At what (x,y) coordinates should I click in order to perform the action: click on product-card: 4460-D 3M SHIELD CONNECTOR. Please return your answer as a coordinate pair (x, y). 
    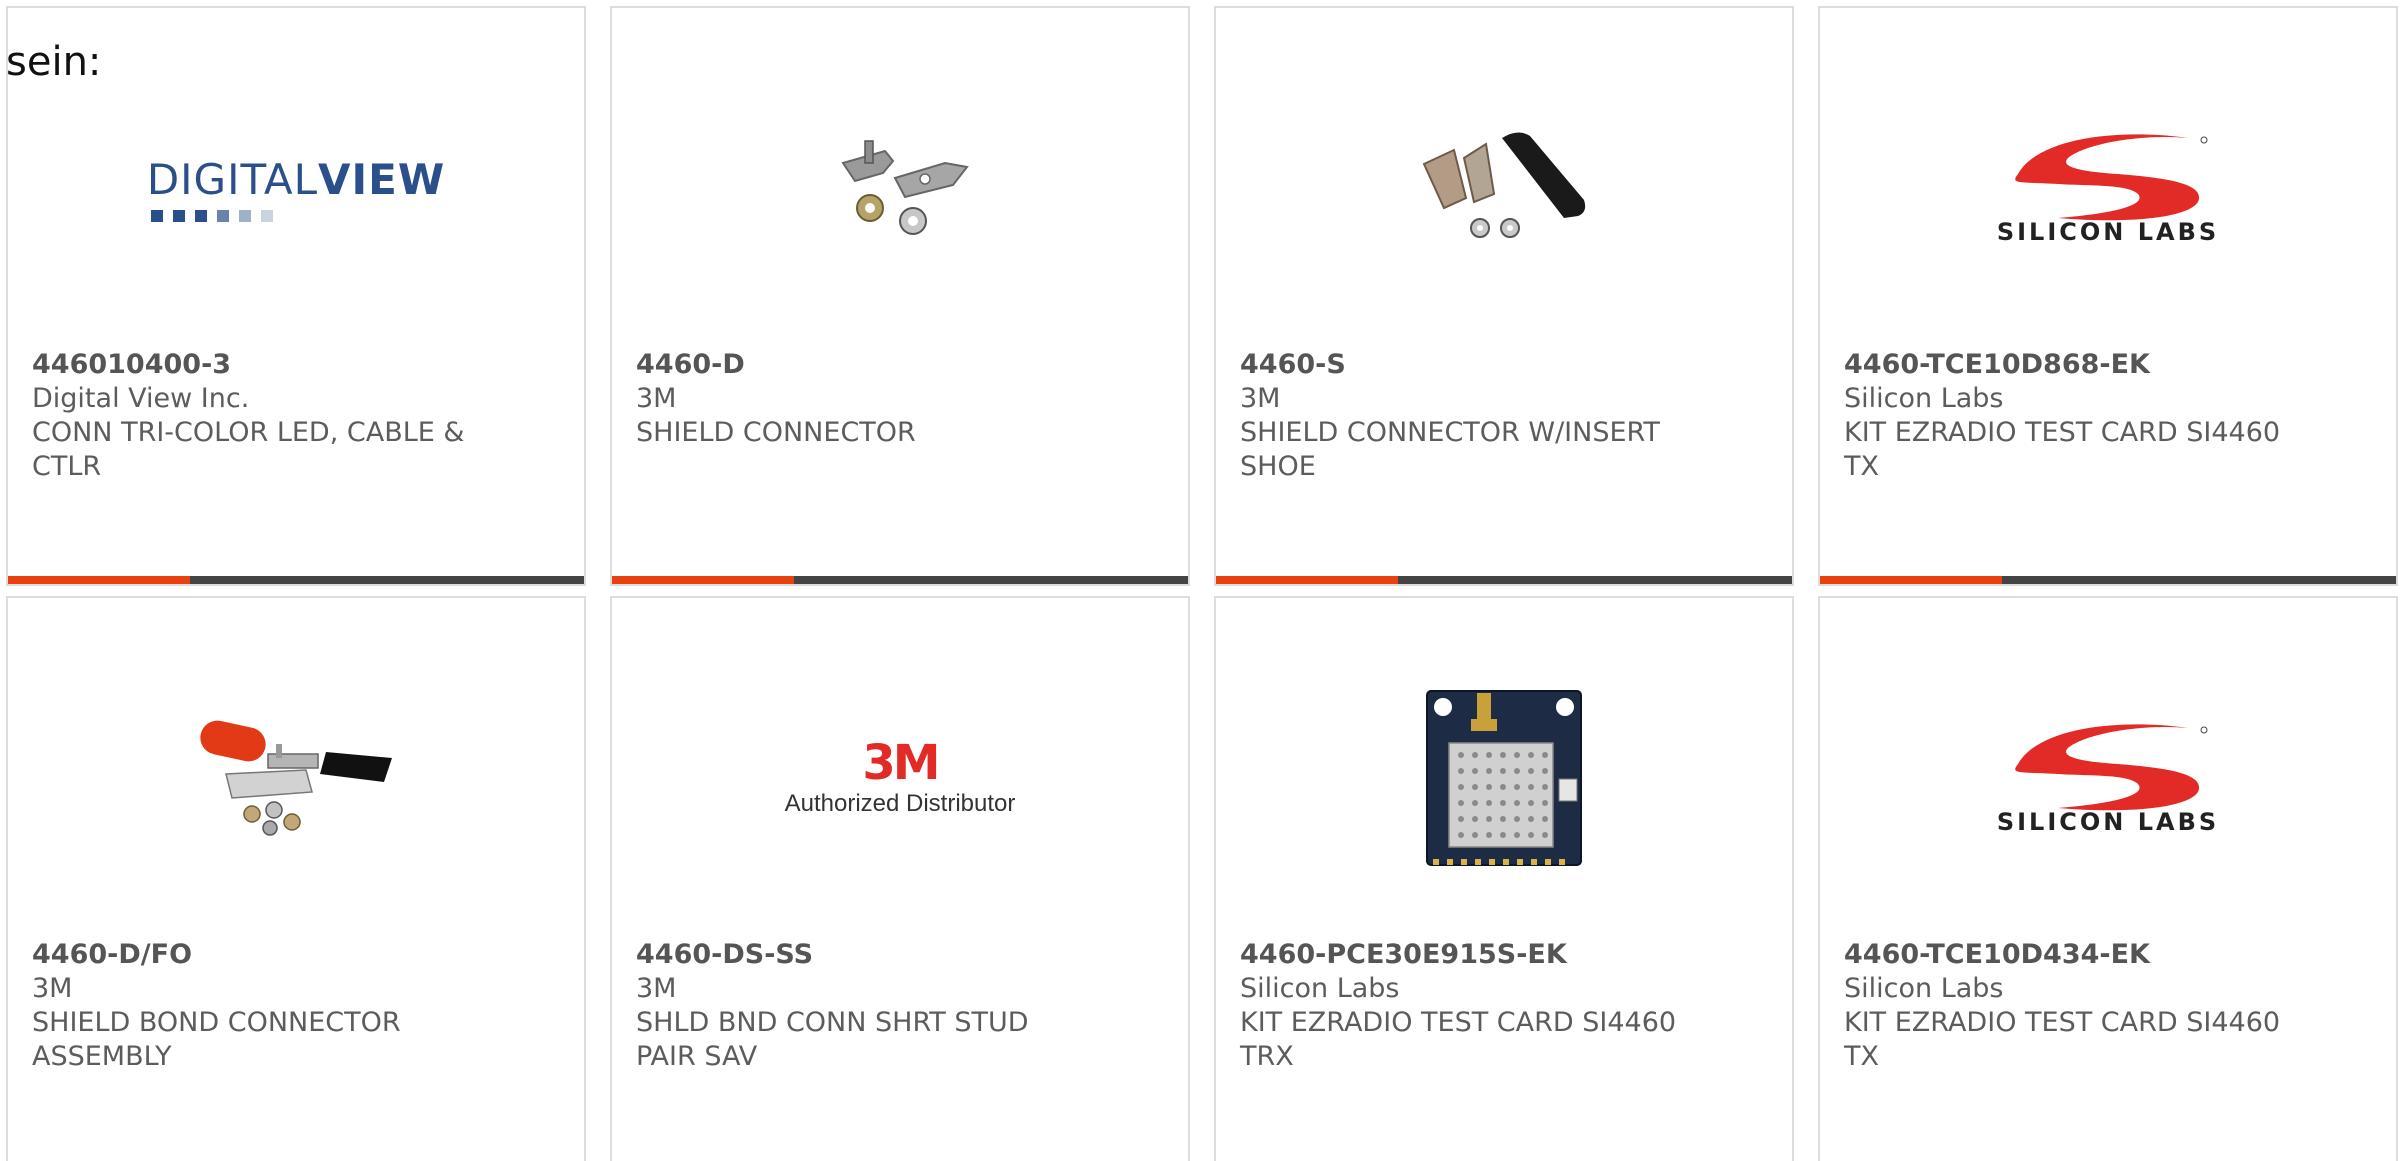
    Looking at the image, I should click on (900, 296).